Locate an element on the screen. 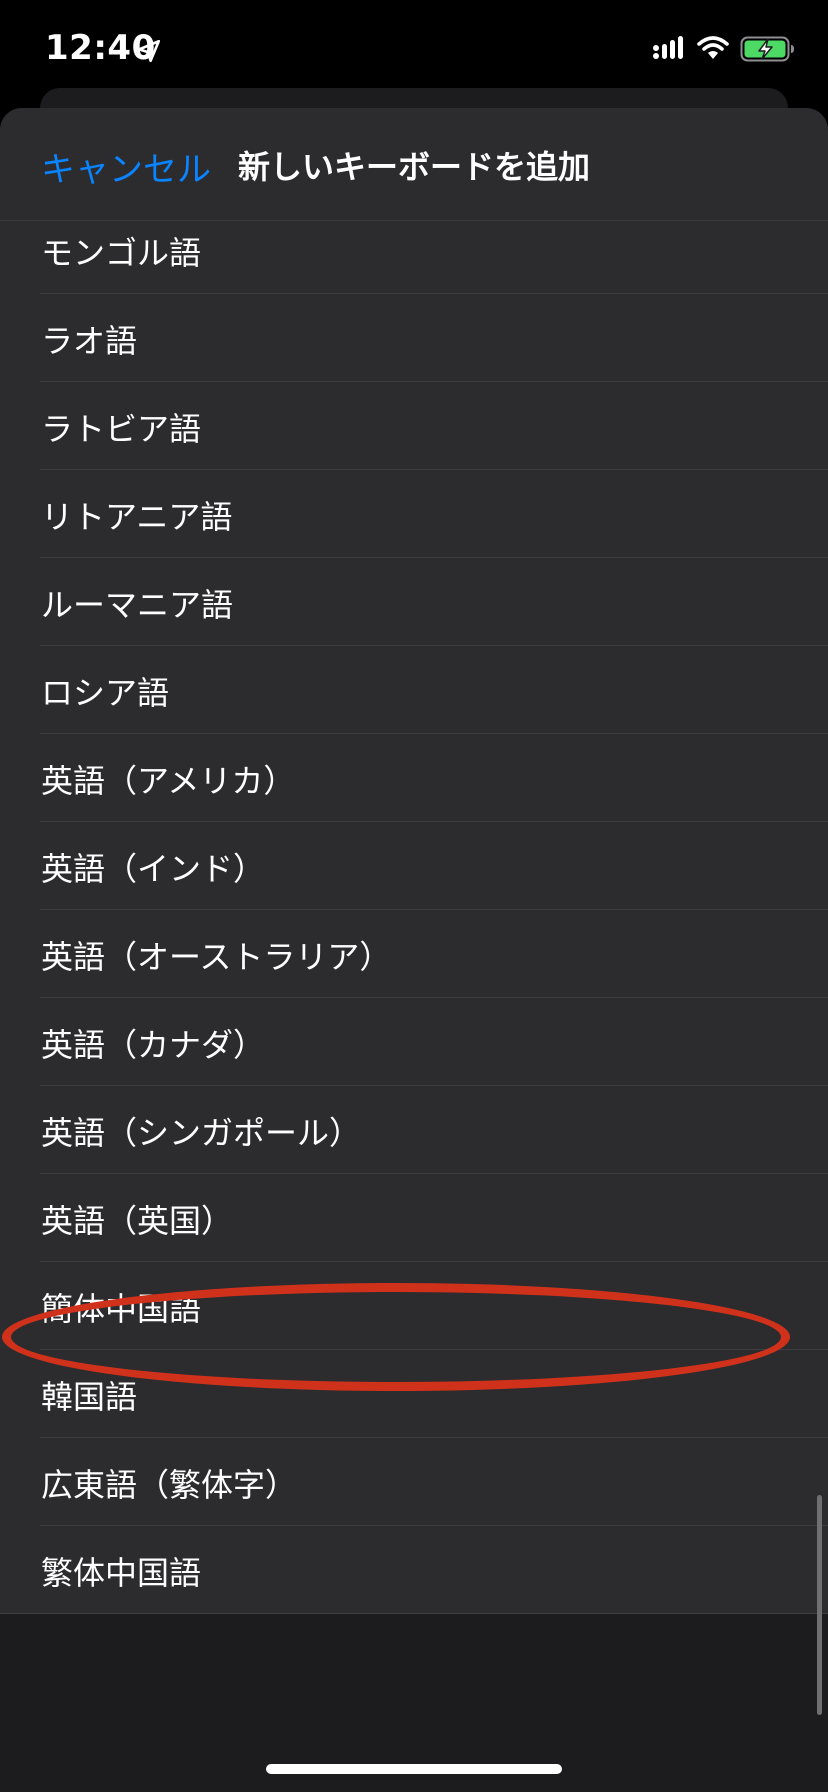 This screenshot has width=828, height=1792. list-item: ロシア語 is located at coordinates (414, 690).